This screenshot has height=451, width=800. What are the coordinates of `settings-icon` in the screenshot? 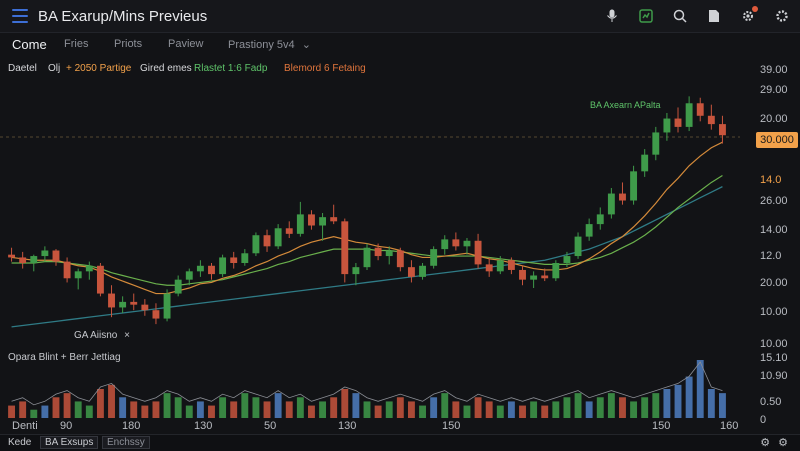 It's located at (748, 16).